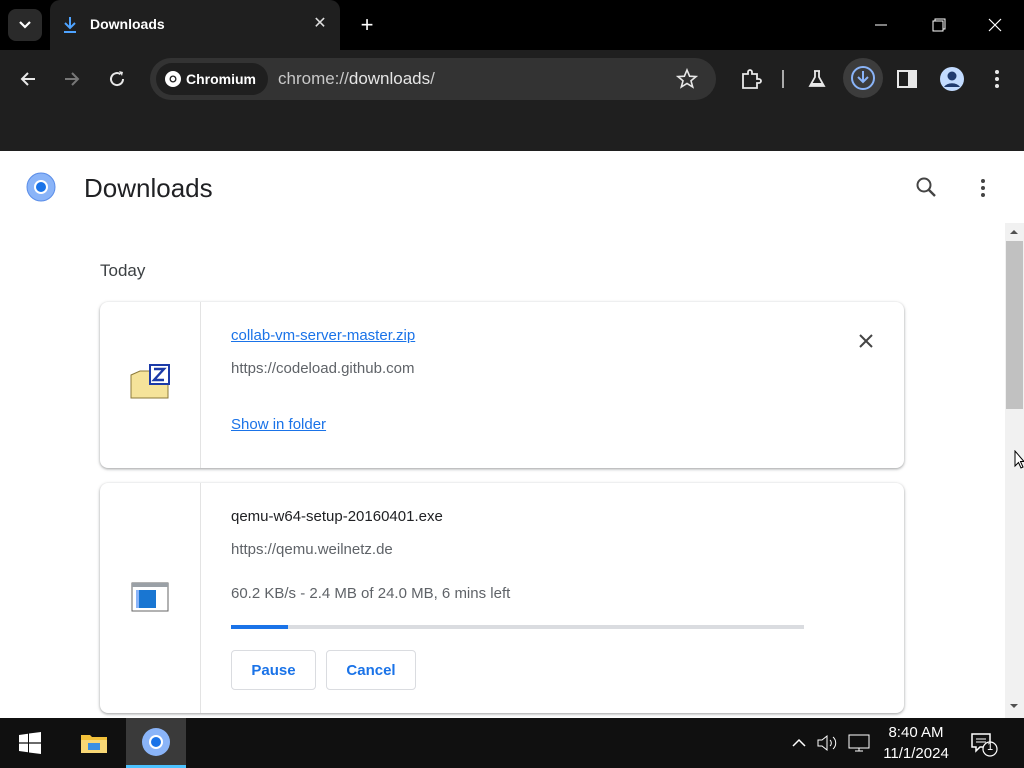 This screenshot has width=1024, height=768. I want to click on network-icon, so click(859, 743).